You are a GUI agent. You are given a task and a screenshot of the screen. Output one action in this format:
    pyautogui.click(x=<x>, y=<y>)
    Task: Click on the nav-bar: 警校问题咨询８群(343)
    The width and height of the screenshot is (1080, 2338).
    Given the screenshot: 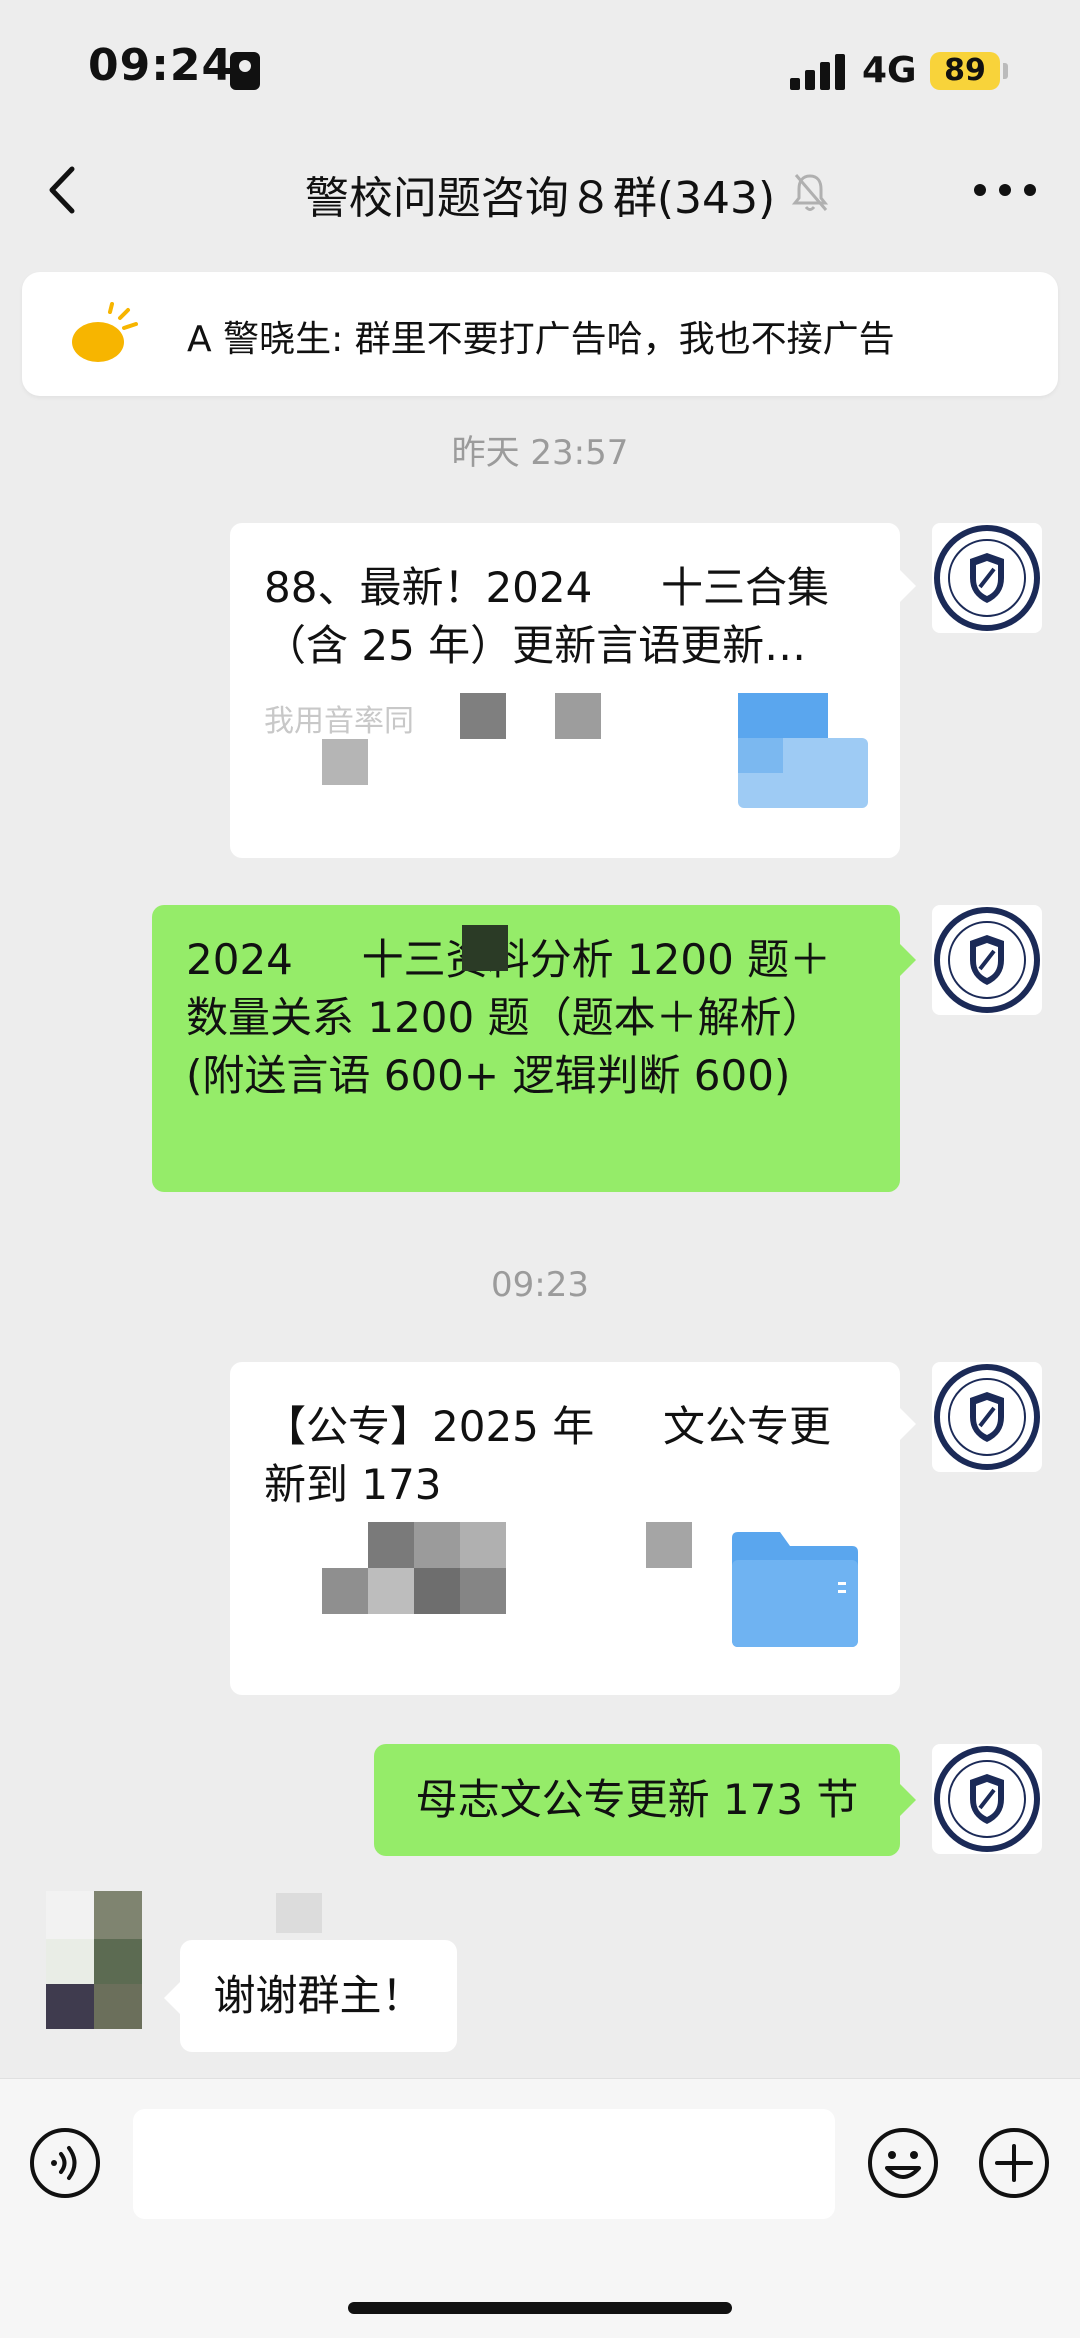 What is the action you would take?
    pyautogui.click(x=540, y=192)
    